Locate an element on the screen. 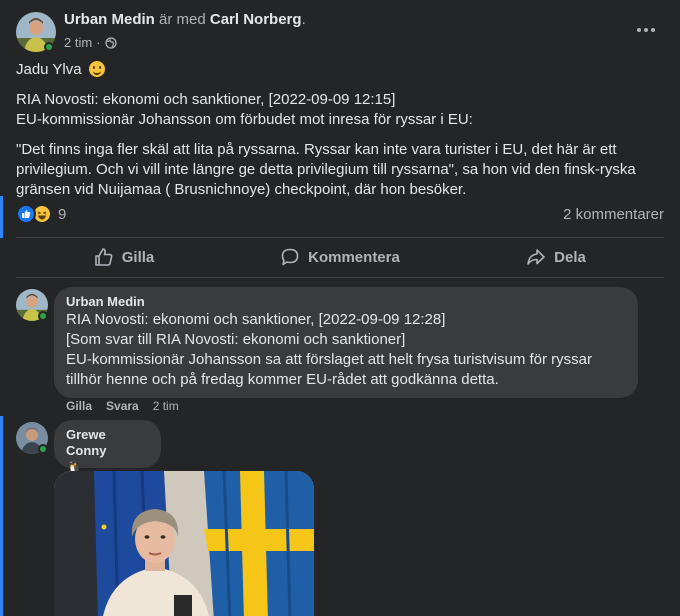 Image resolution: width=680 pixels, height=616 pixels. post-meta: 2 tim · is located at coordinates (90, 42).